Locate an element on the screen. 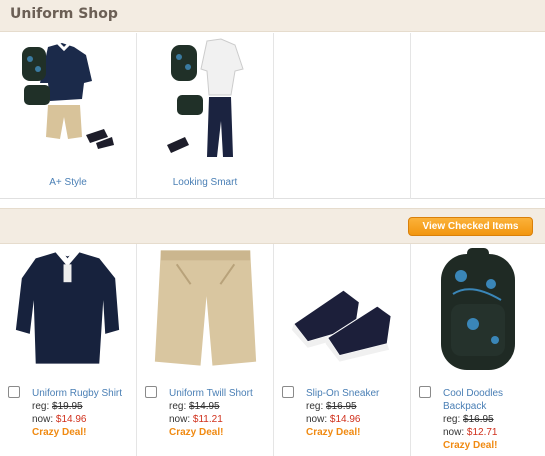 Image resolution: width=545 pixels, height=456 pixels. outfit-a-plus-style-image is located at coordinates (68, 103).